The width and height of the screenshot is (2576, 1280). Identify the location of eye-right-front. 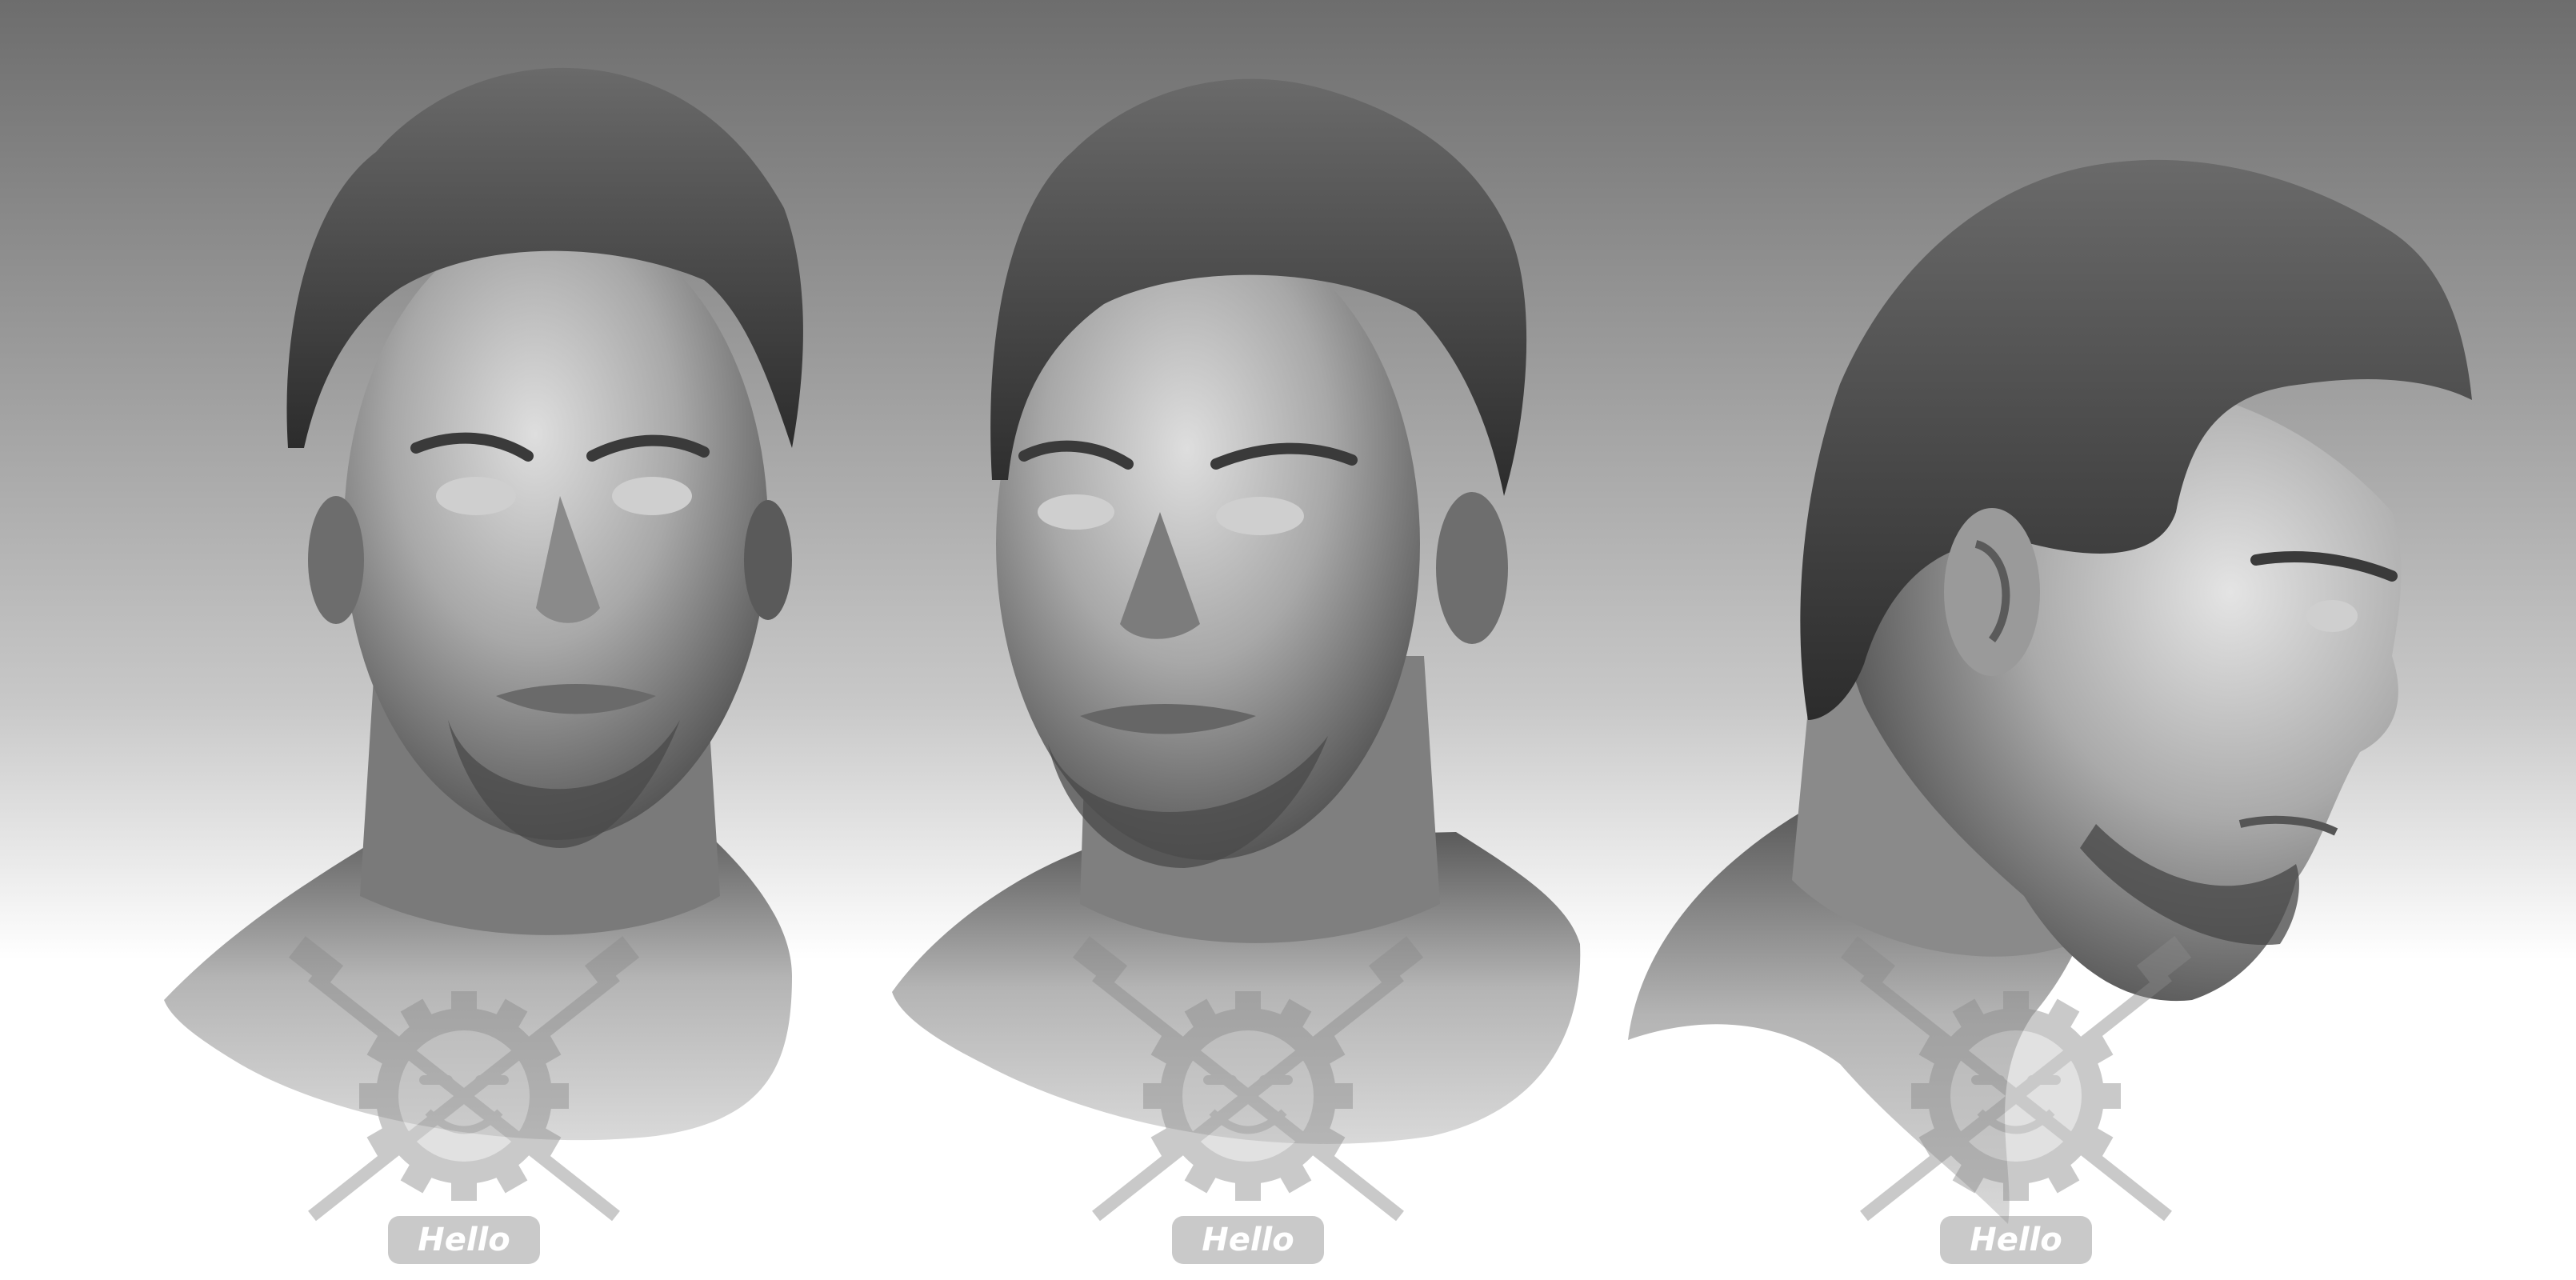
(652, 496).